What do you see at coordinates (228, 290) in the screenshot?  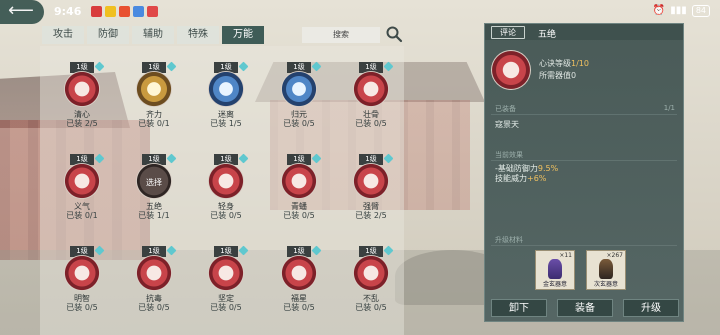 I see `skill-slot: 1级 坚定 已装 0/5` at bounding box center [228, 290].